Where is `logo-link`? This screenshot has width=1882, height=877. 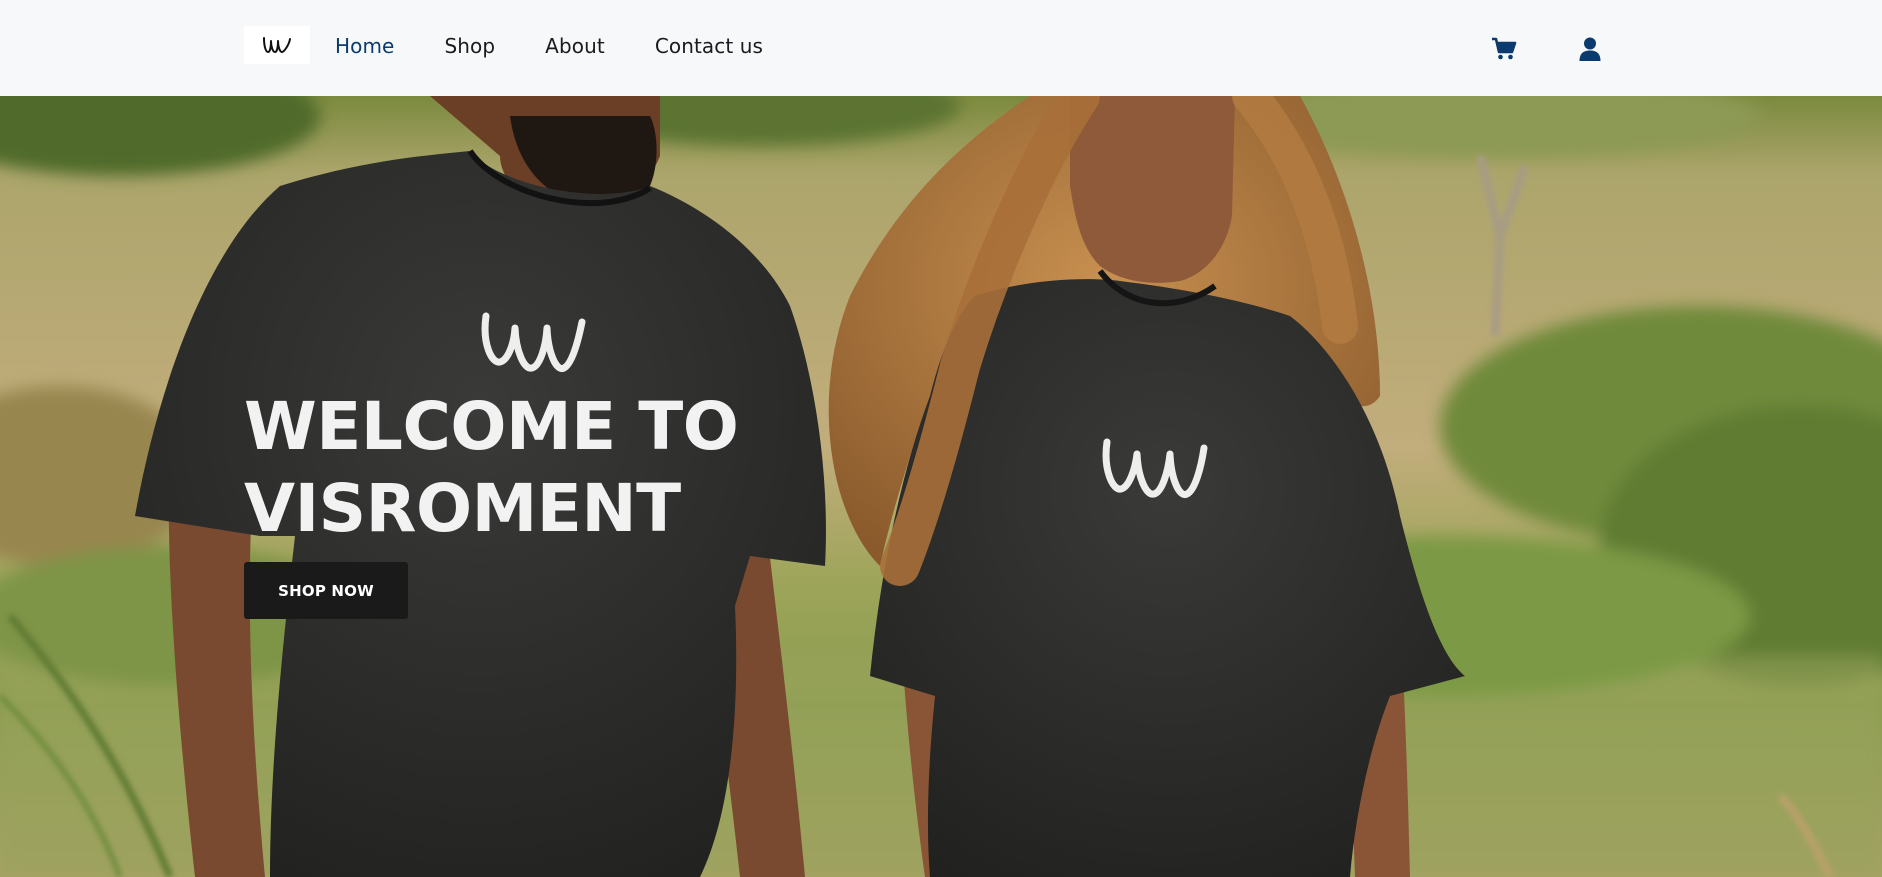 logo-link is located at coordinates (277, 45).